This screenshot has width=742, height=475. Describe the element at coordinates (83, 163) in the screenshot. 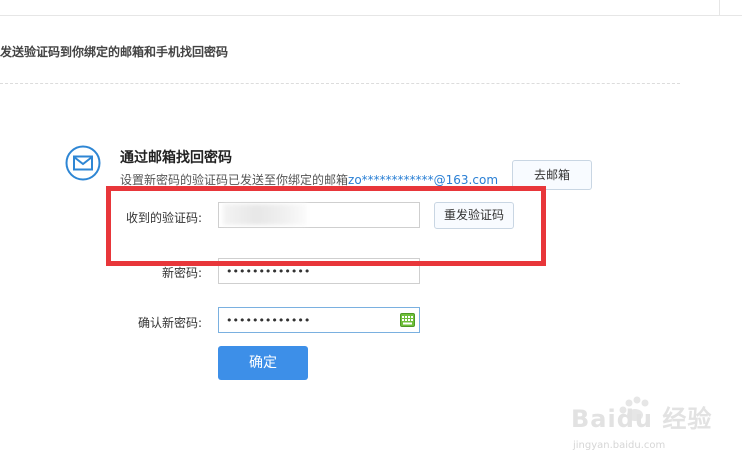

I see `envelope-icon` at that location.